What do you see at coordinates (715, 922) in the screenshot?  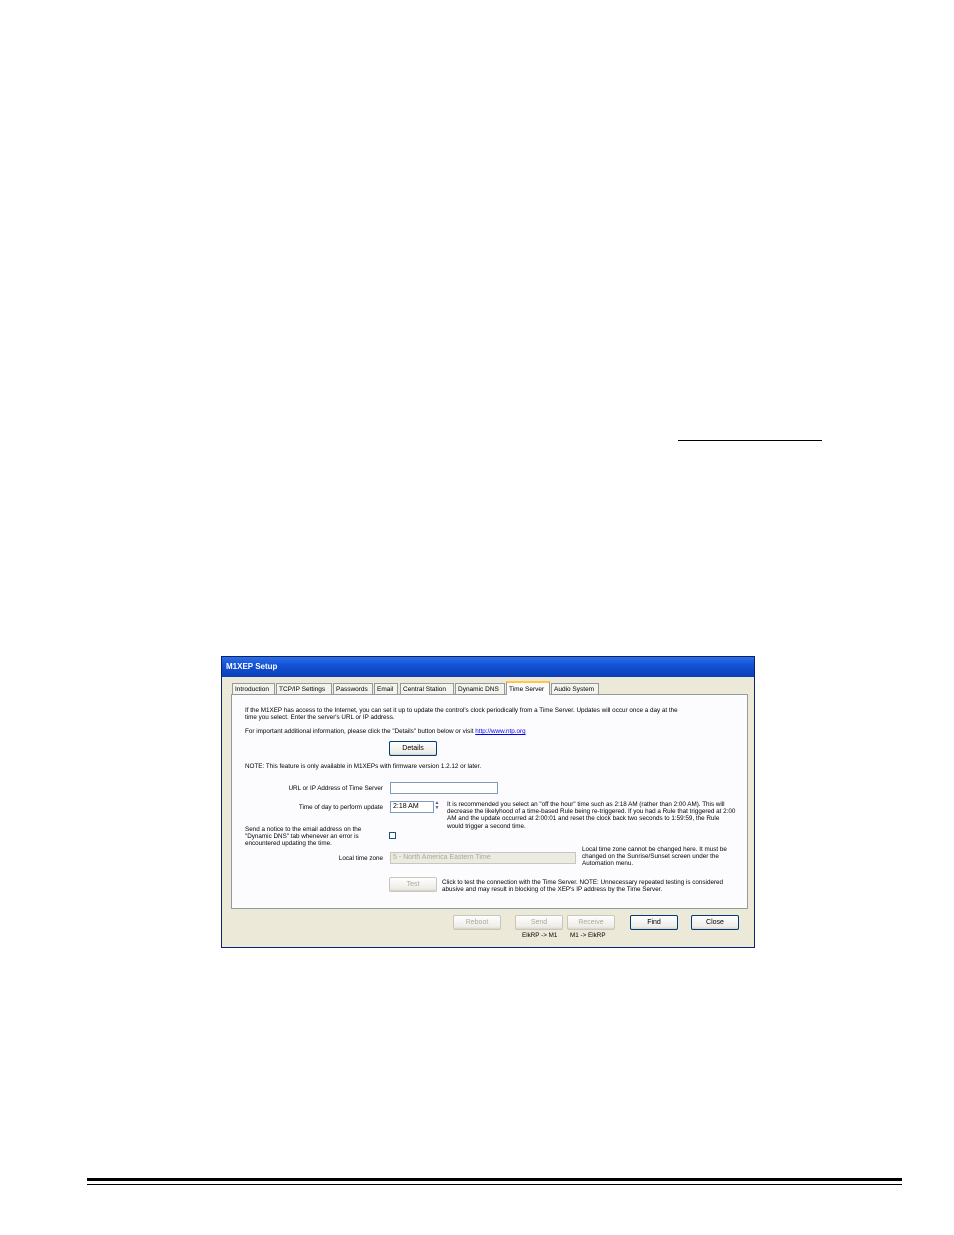 I see `close-button: Close` at bounding box center [715, 922].